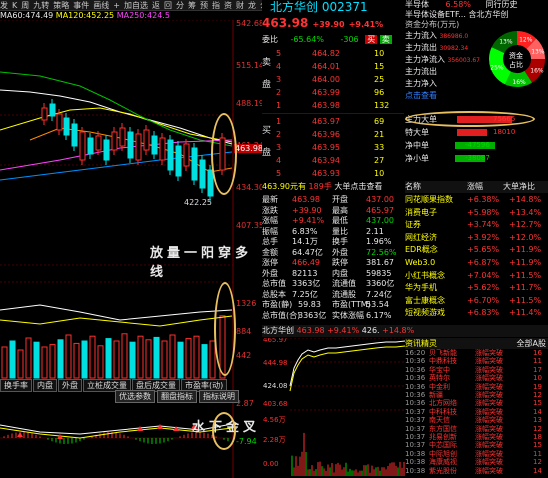 This screenshot has height=478, width=548. I want to click on quote-row: 总市值(合) 3363亿 实体涨幅 6.17%, so click(333, 315).